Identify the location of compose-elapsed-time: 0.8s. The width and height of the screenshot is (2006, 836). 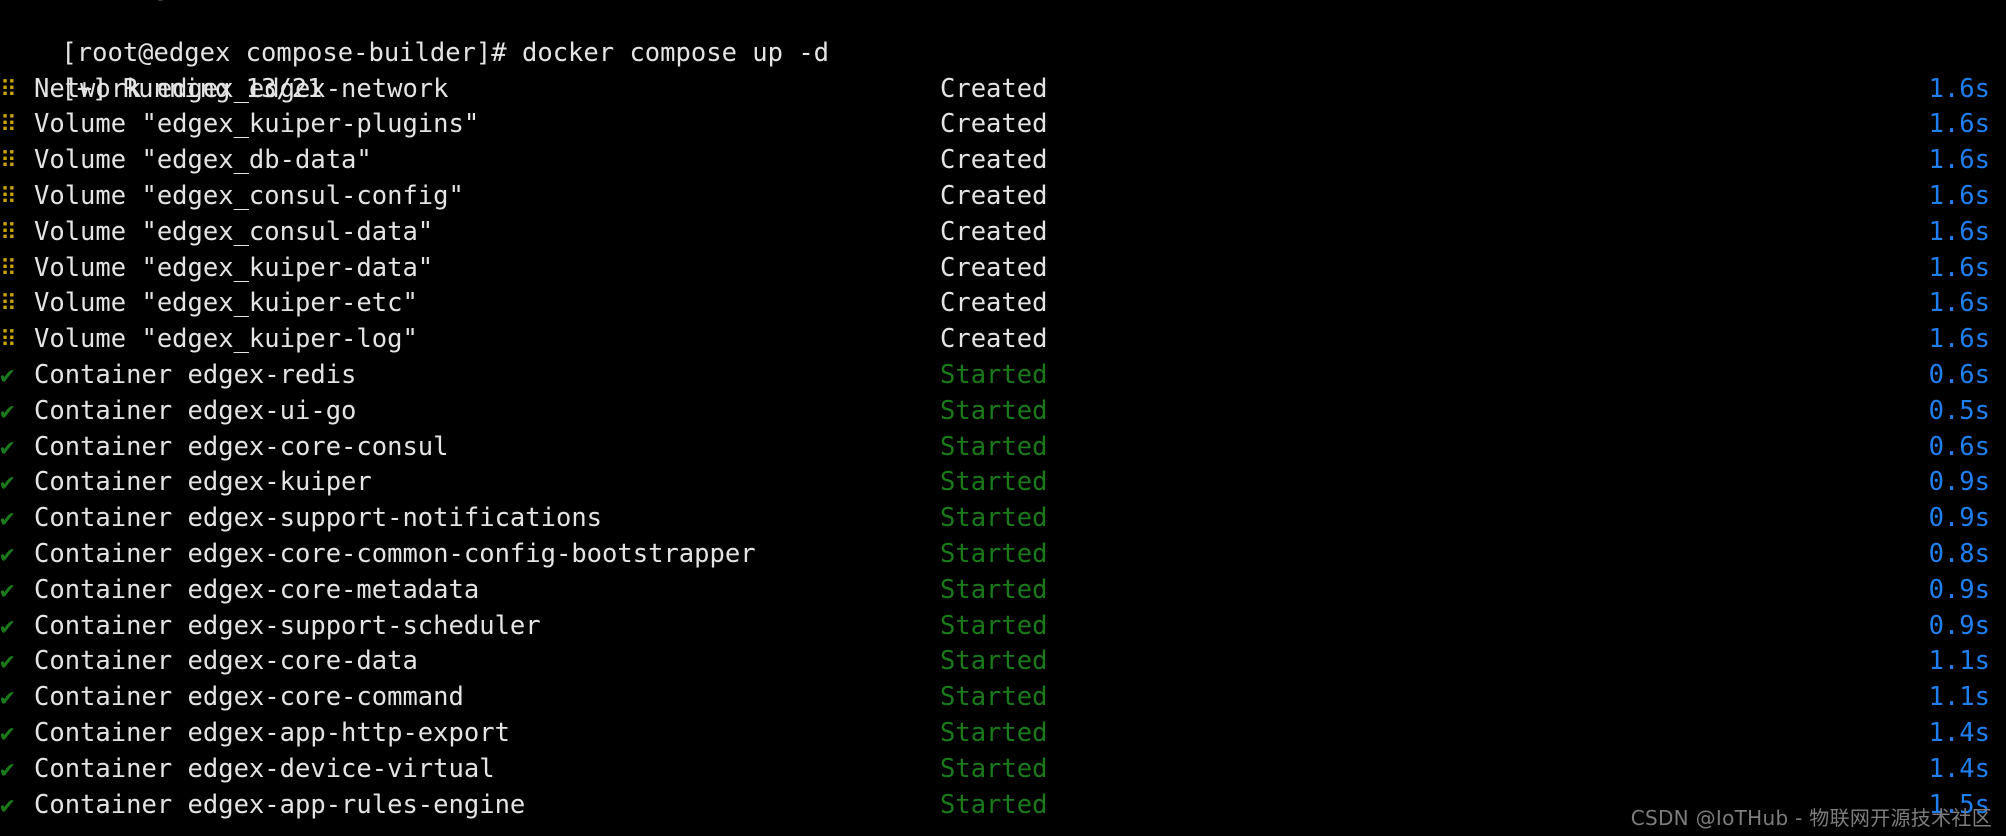
(1959, 553).